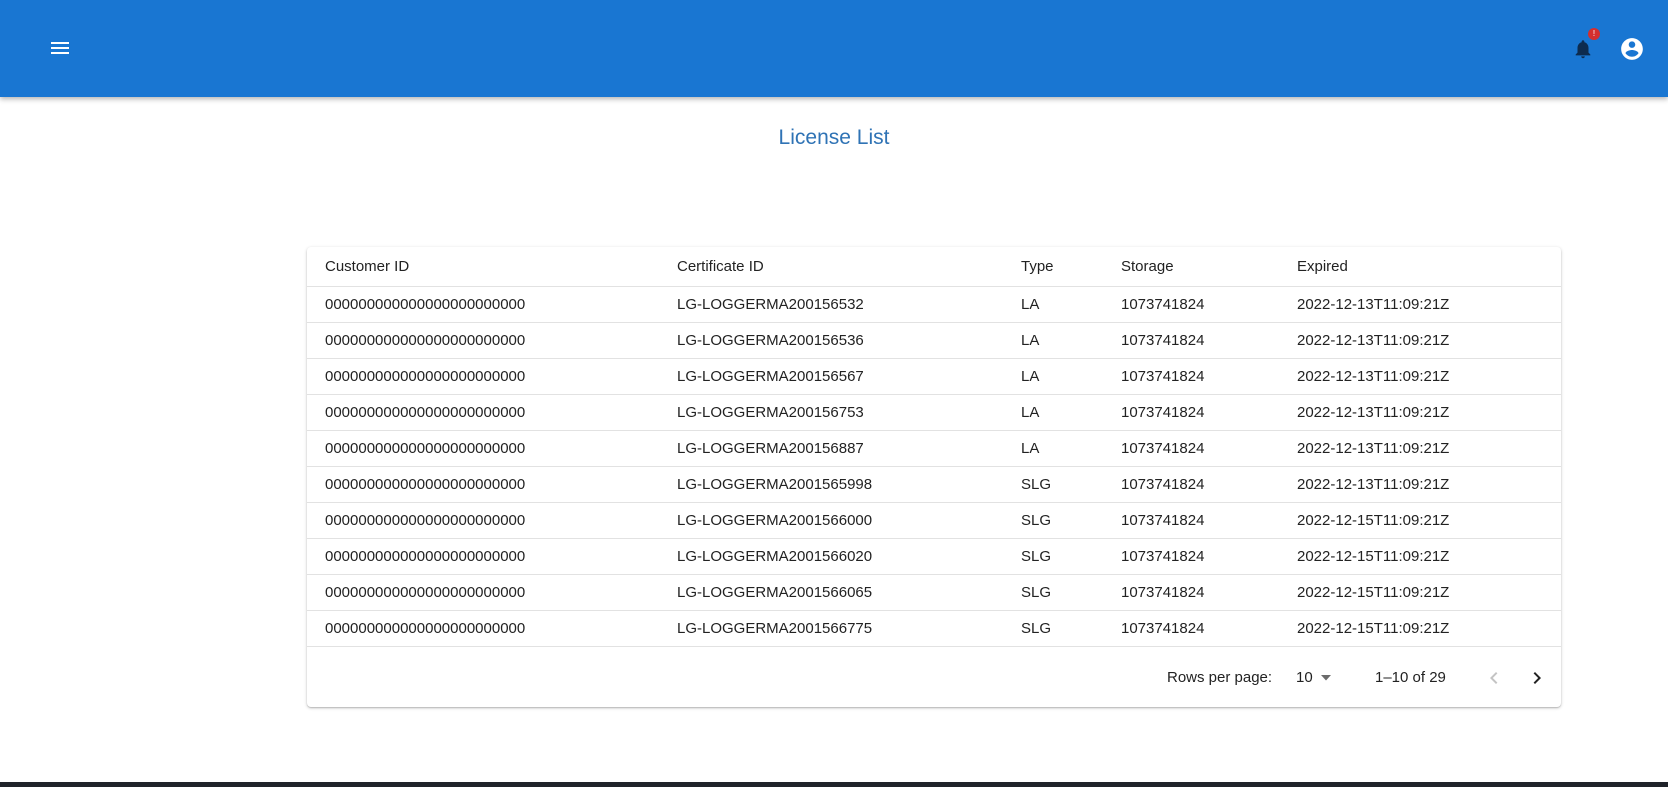 This screenshot has height=787, width=1668. What do you see at coordinates (1191, 267) in the screenshot?
I see `column-header-storage: Storage` at bounding box center [1191, 267].